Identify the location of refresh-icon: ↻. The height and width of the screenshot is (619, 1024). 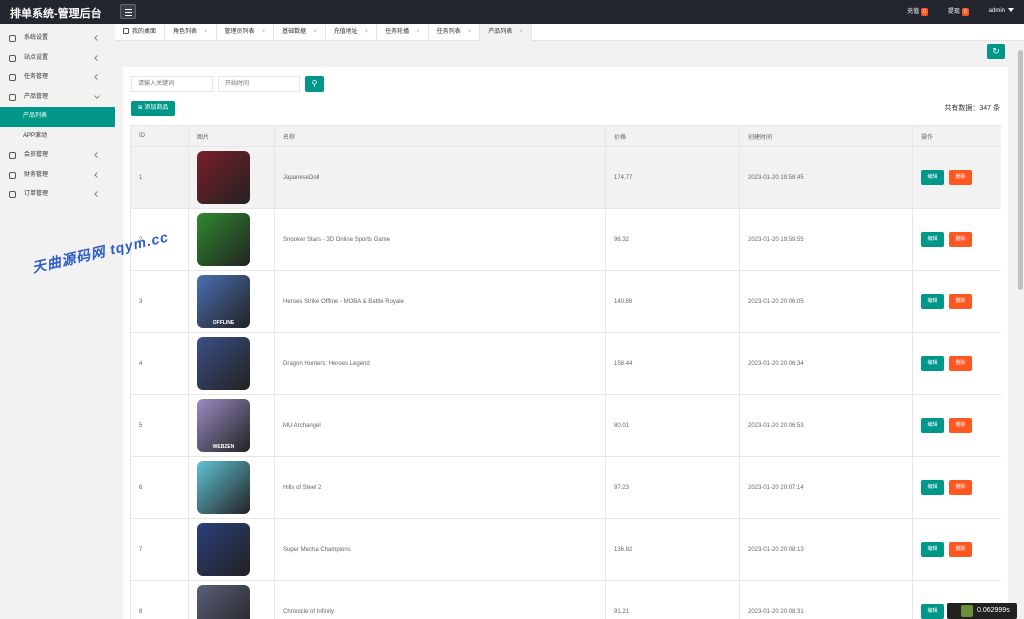
(996, 51).